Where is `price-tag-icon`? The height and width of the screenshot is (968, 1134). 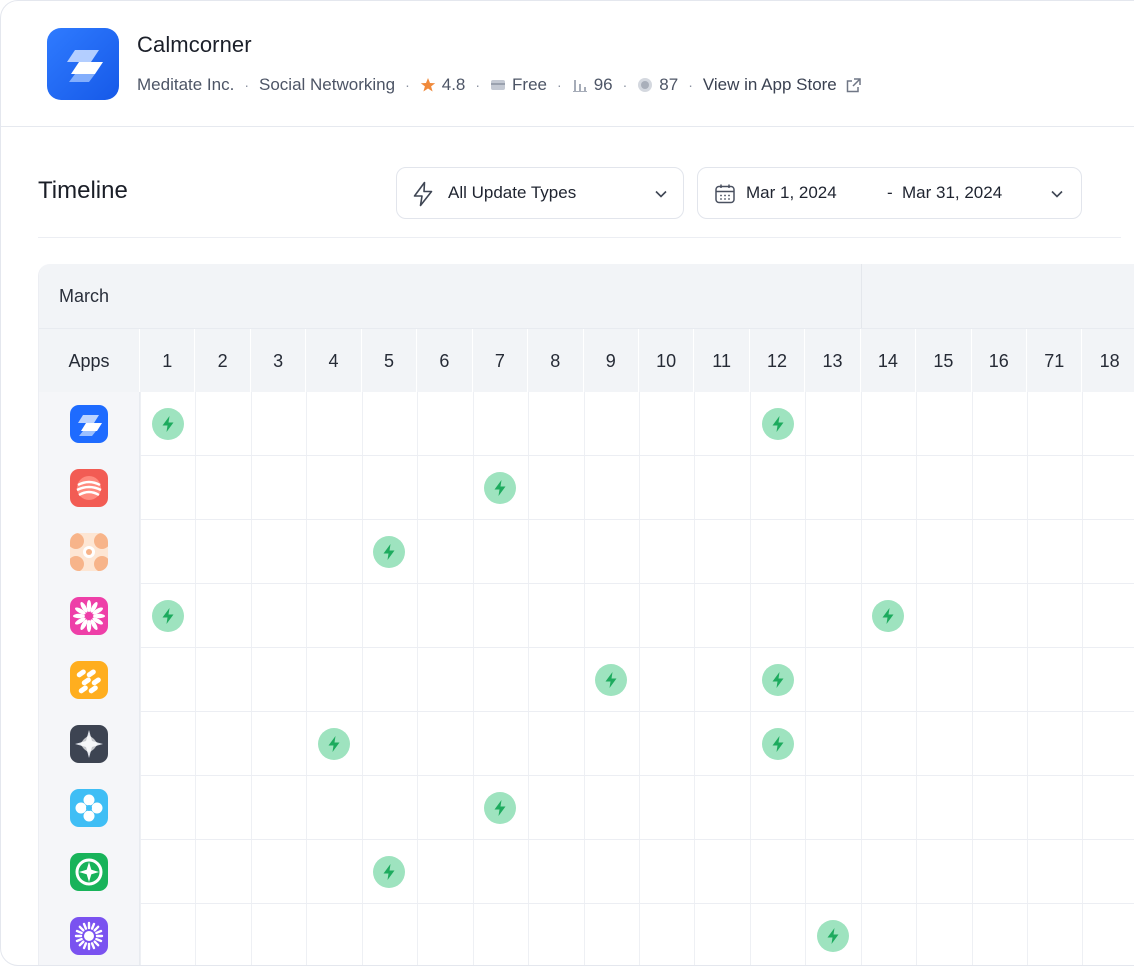
price-tag-icon is located at coordinates (498, 85).